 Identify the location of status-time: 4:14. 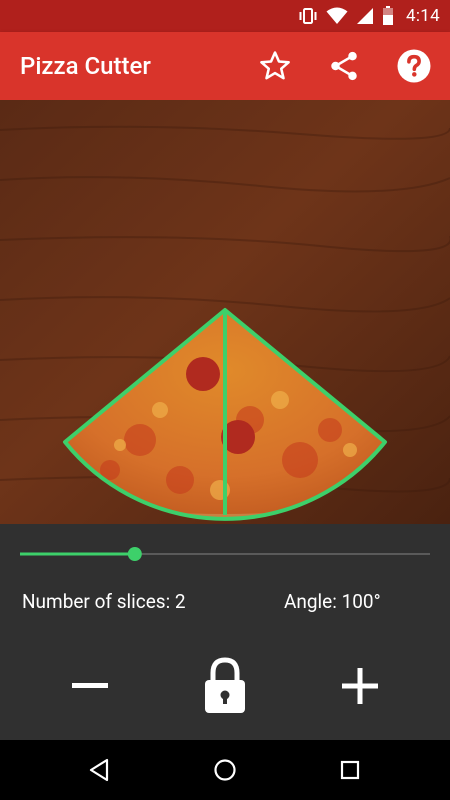
(423, 16).